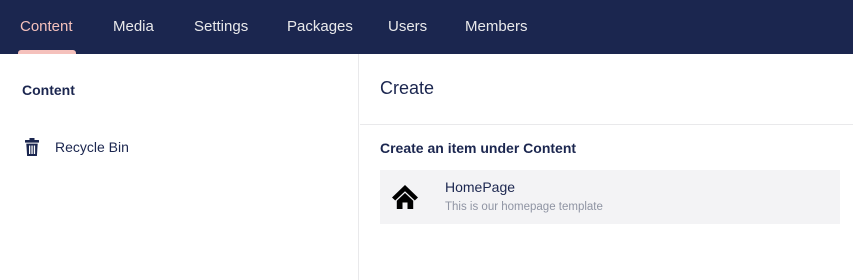 The width and height of the screenshot is (853, 280). I want to click on tree-item-recycle-bin: Recycle Bin, so click(75, 147).